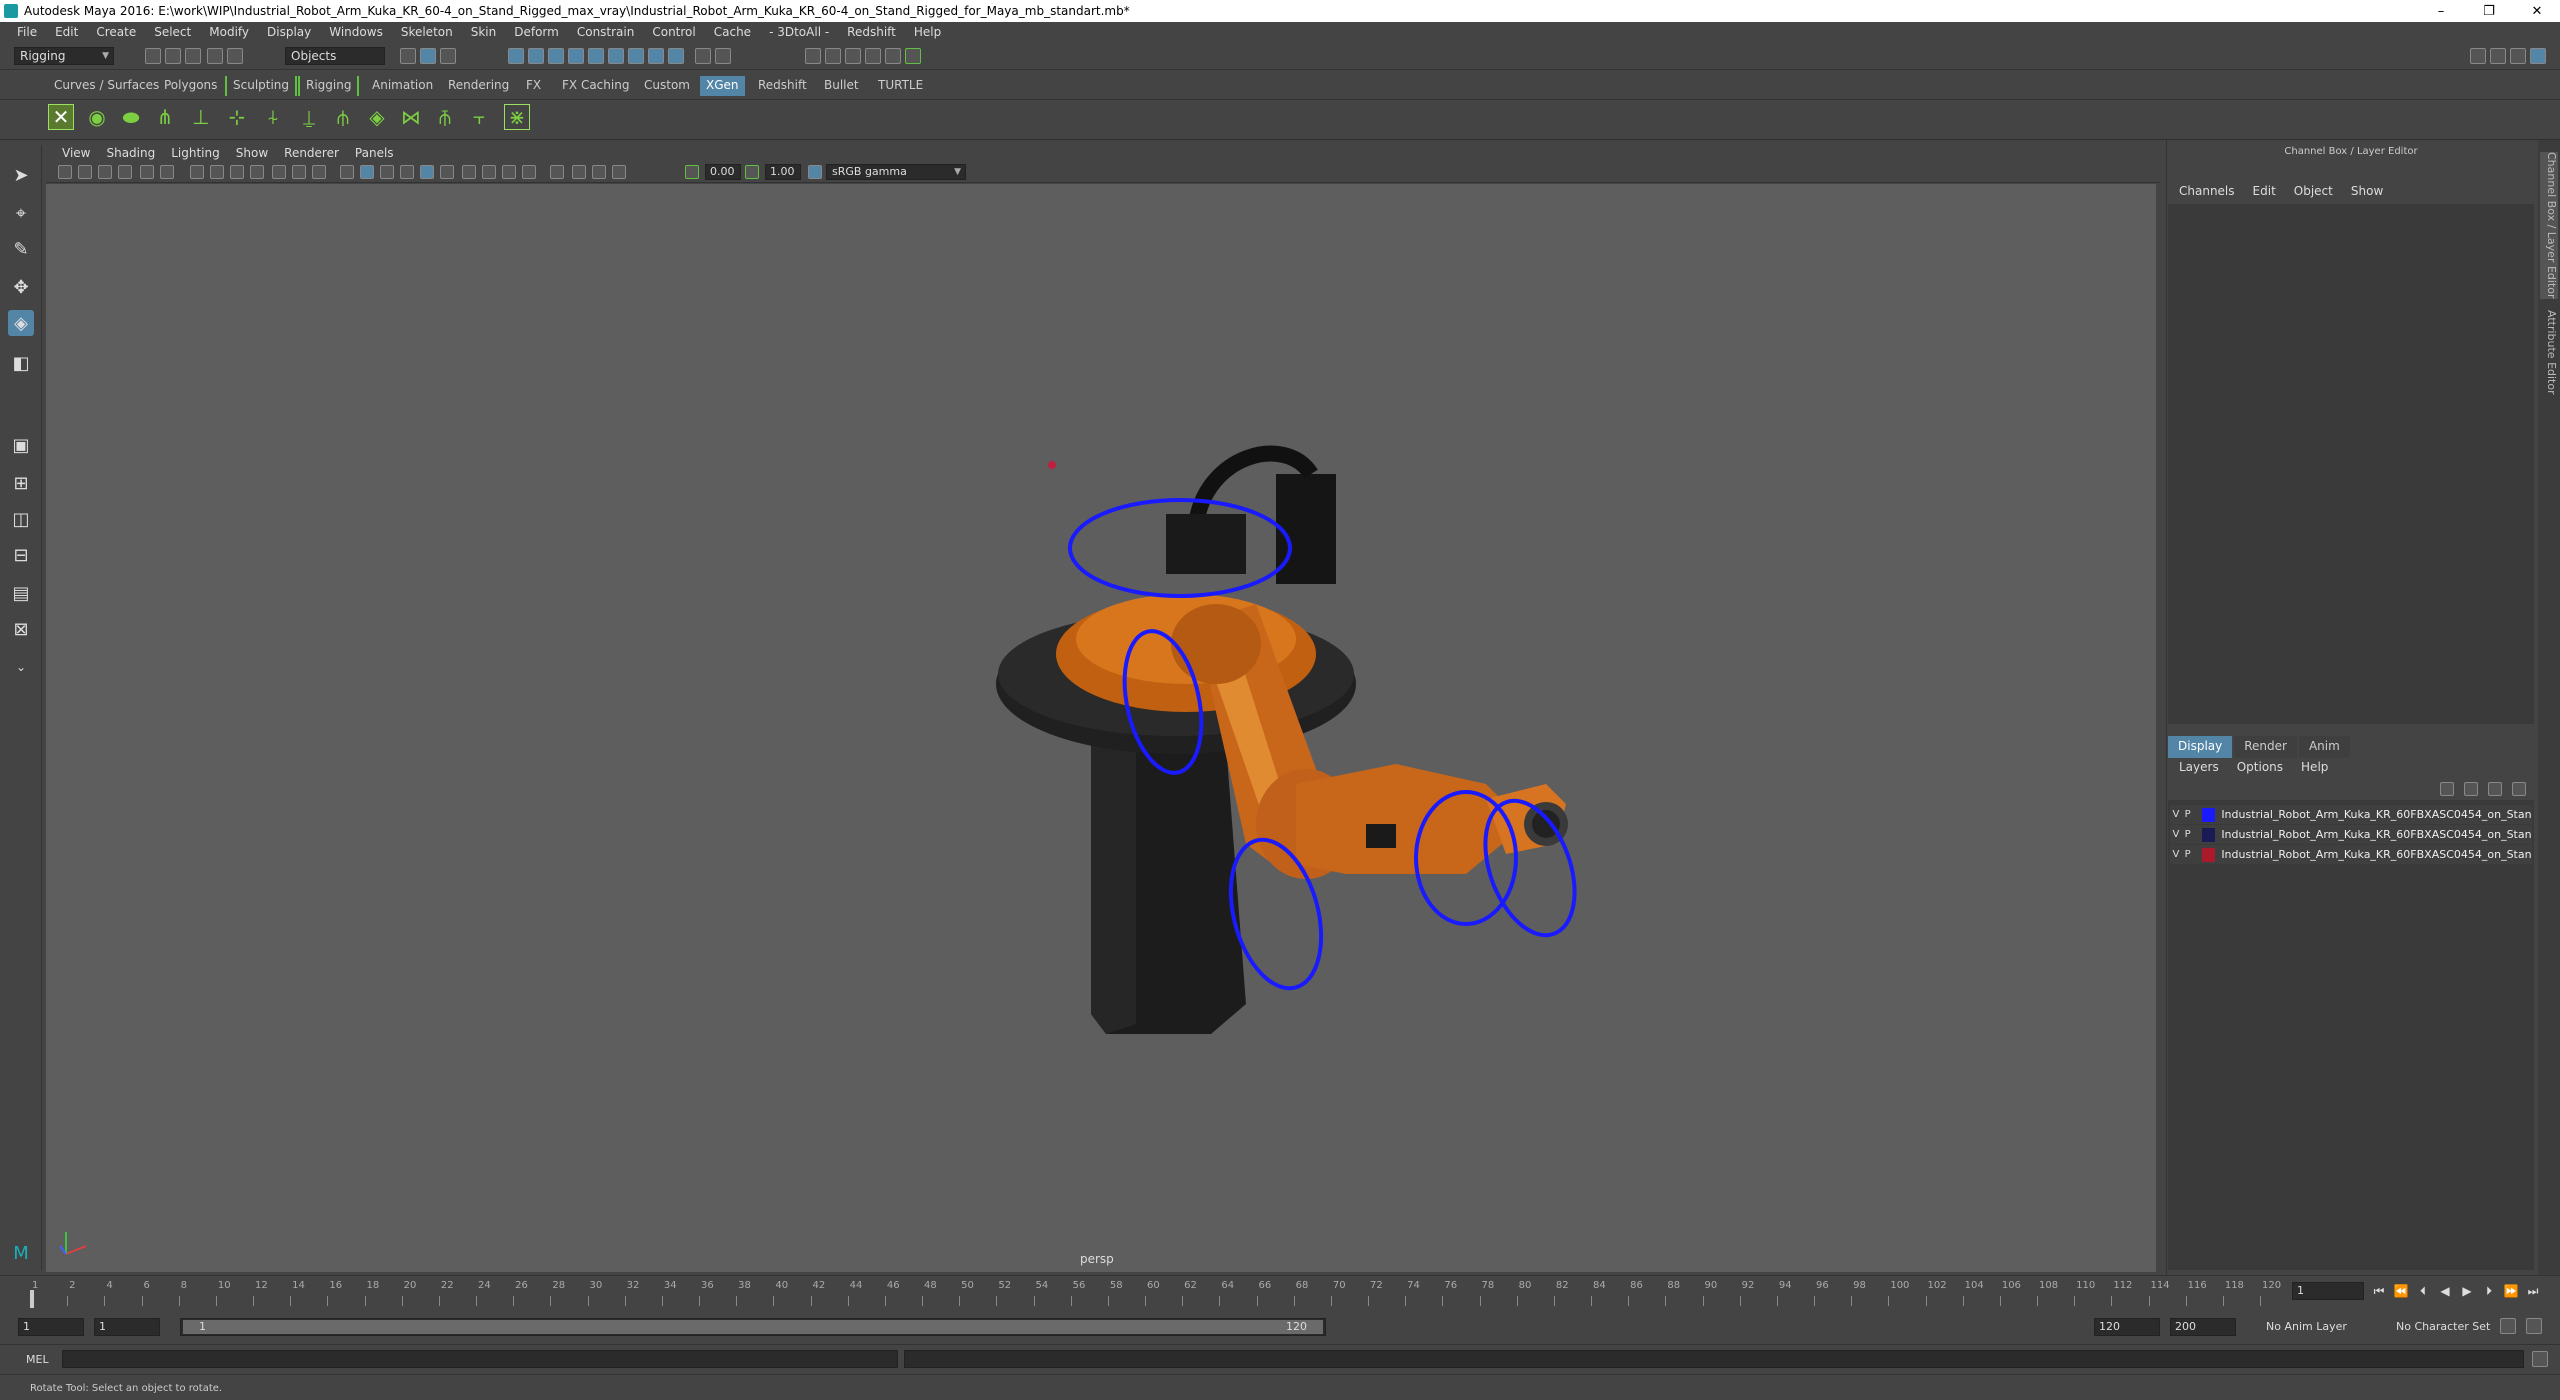 This screenshot has height=1400, width=2560. I want to click on script-language-toggle: MEL, so click(37, 1359).